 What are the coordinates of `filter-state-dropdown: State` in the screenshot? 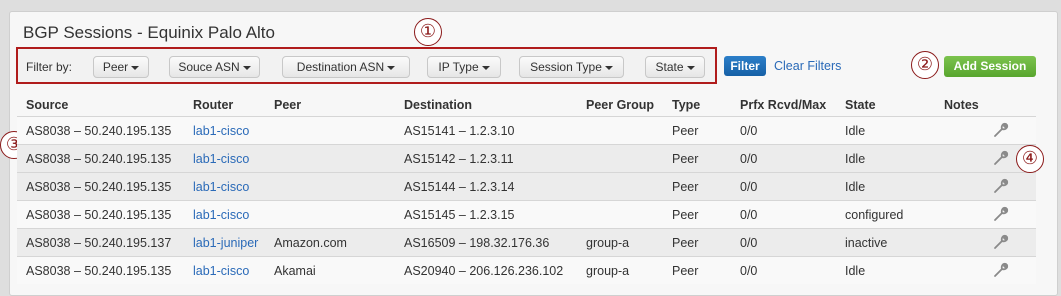 It's located at (675, 67).